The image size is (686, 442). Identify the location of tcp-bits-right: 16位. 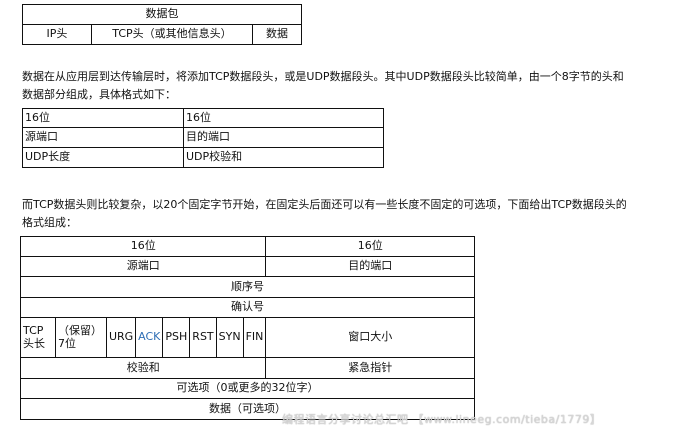
(370, 246).